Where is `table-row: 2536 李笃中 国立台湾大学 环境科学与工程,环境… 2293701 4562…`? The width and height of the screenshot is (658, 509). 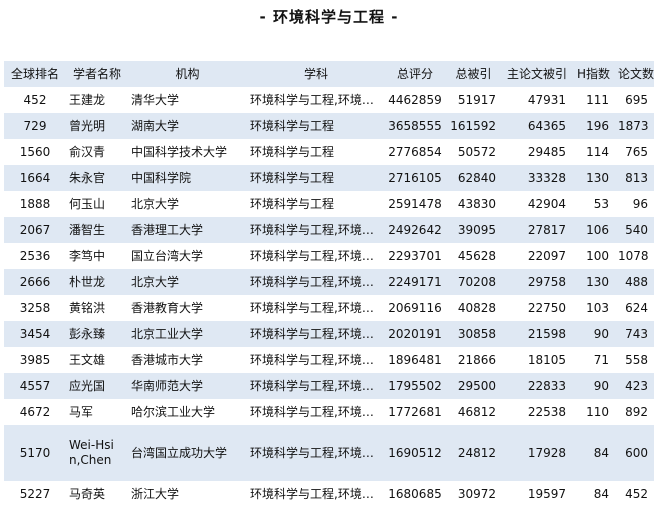 table-row: 2536 李笃中 国立台湾大学 环境科学与工程,环境… 2293701 4562… is located at coordinates (329, 256).